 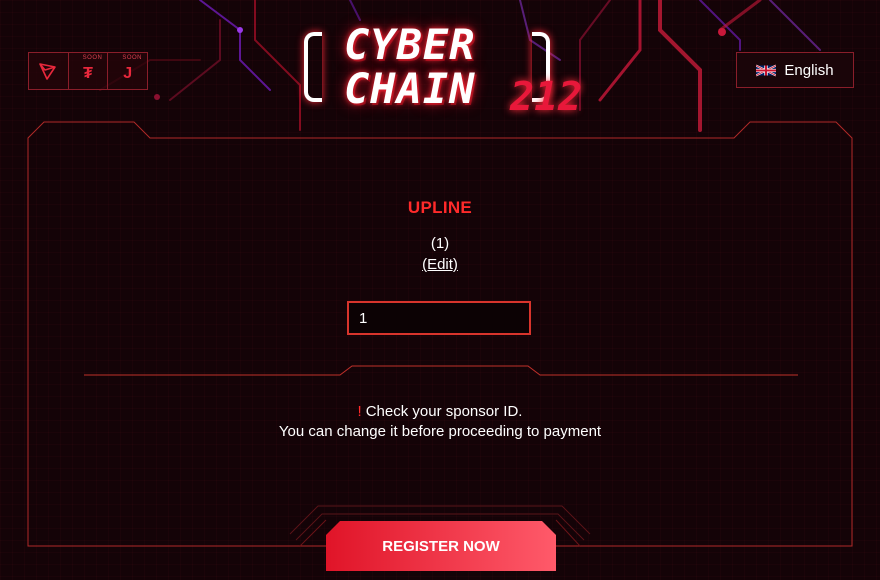 I want to click on cyberchain-logo: CYBER CHAIN 212, so click(x=445, y=73).